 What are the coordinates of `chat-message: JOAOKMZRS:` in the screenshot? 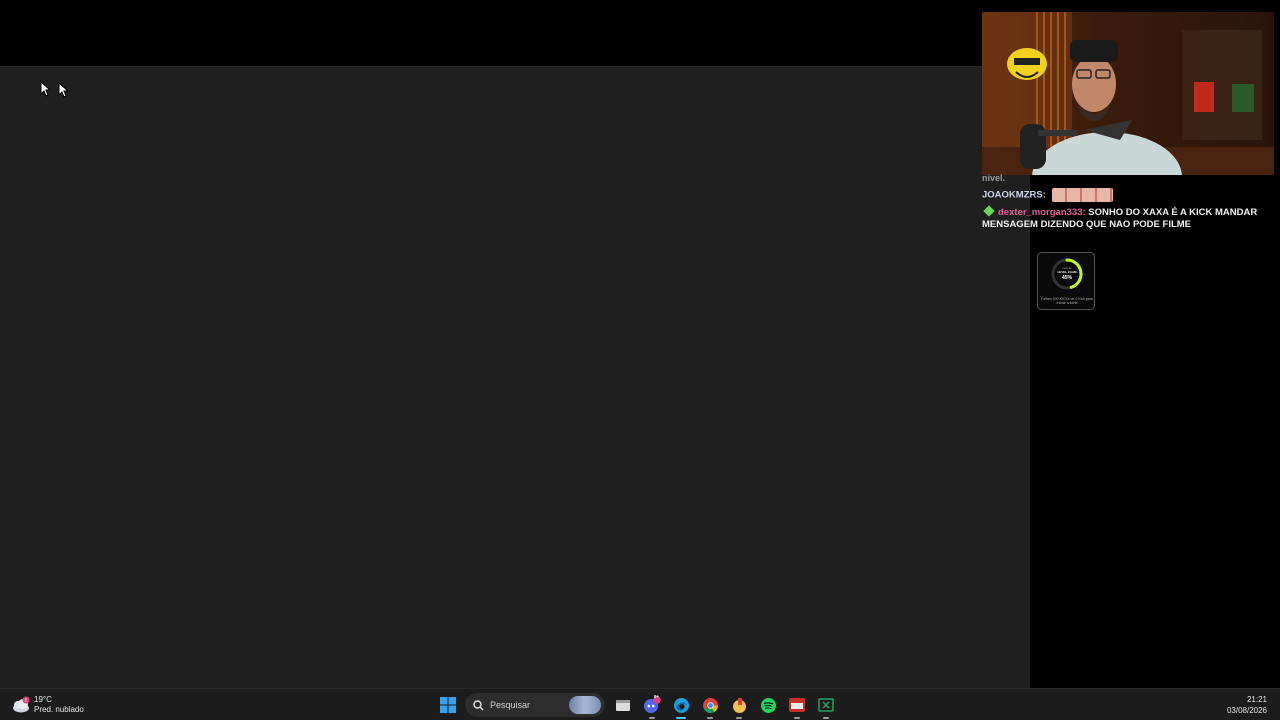 It's located at (1128, 195).